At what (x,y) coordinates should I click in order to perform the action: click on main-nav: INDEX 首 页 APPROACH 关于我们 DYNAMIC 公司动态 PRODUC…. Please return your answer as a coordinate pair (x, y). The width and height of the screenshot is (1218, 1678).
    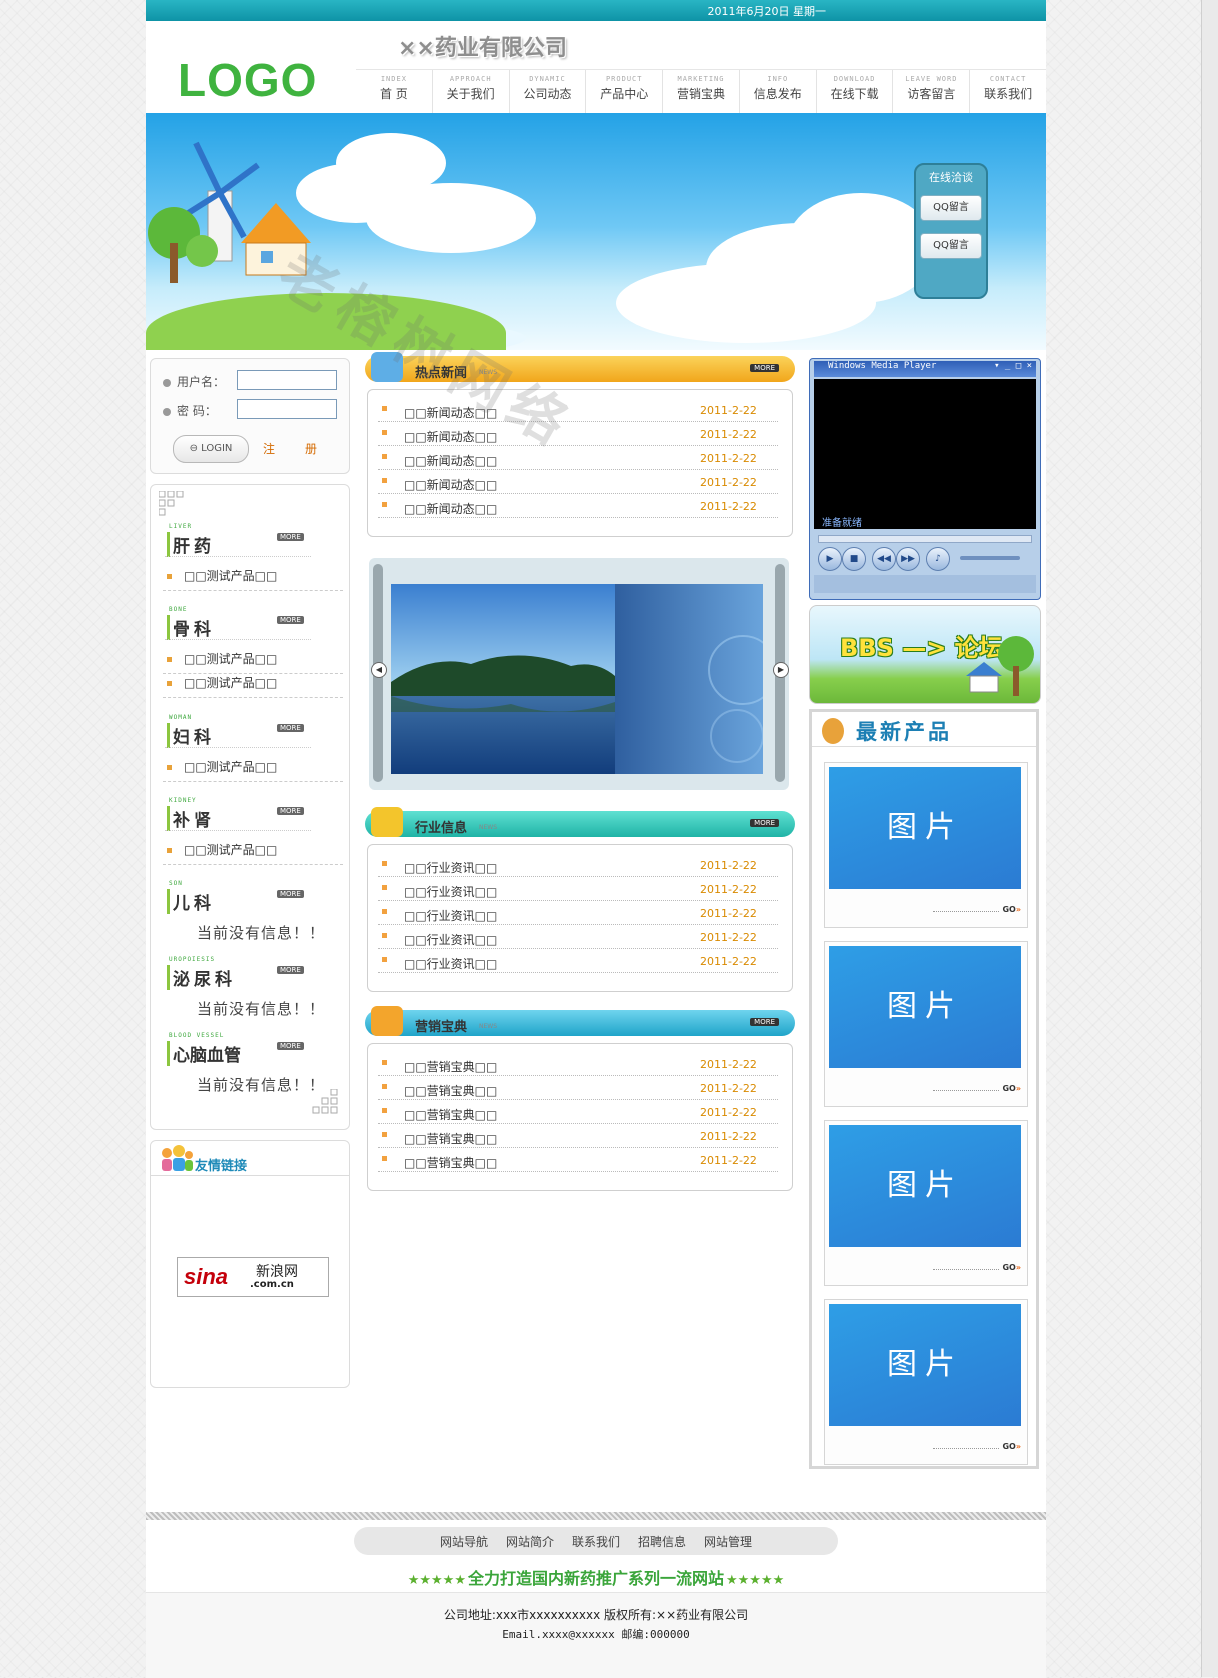
    Looking at the image, I should click on (701, 91).